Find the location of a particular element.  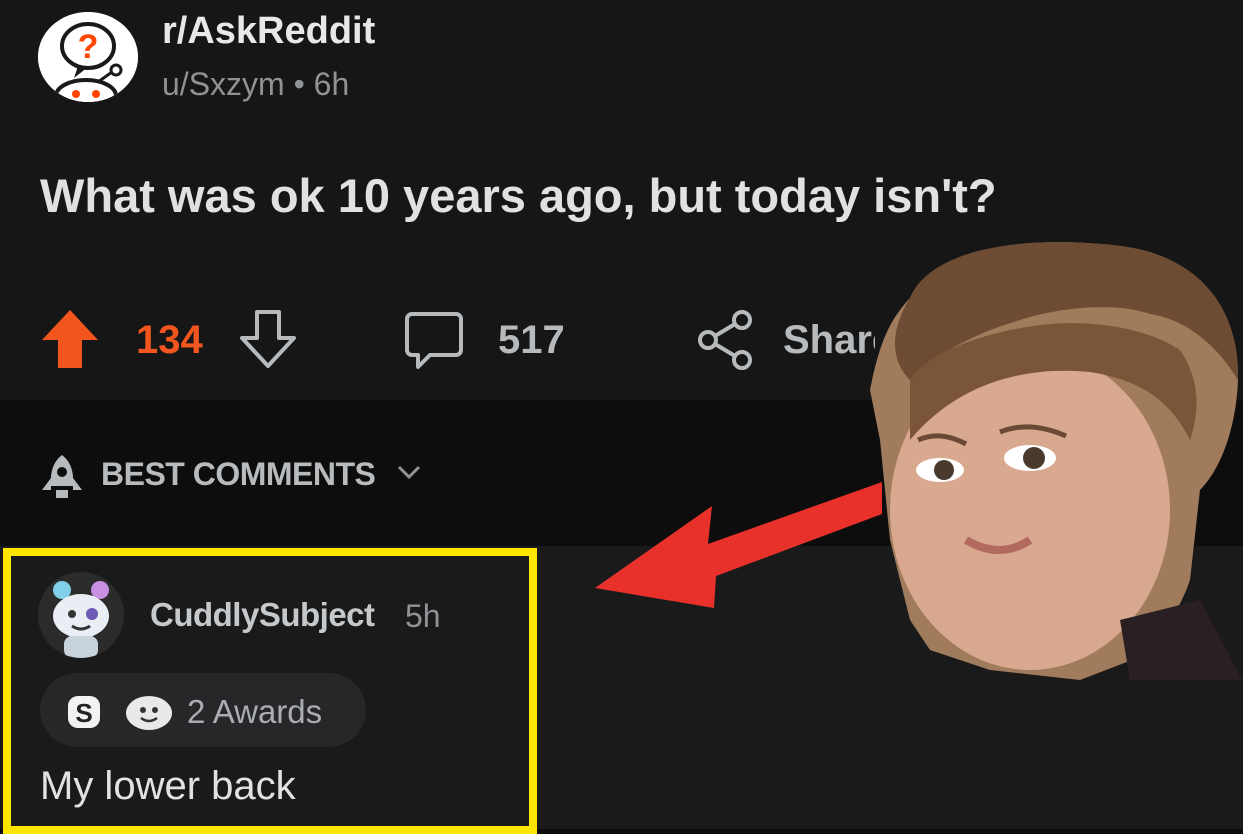

highlight-frame is located at coordinates (270, 691).